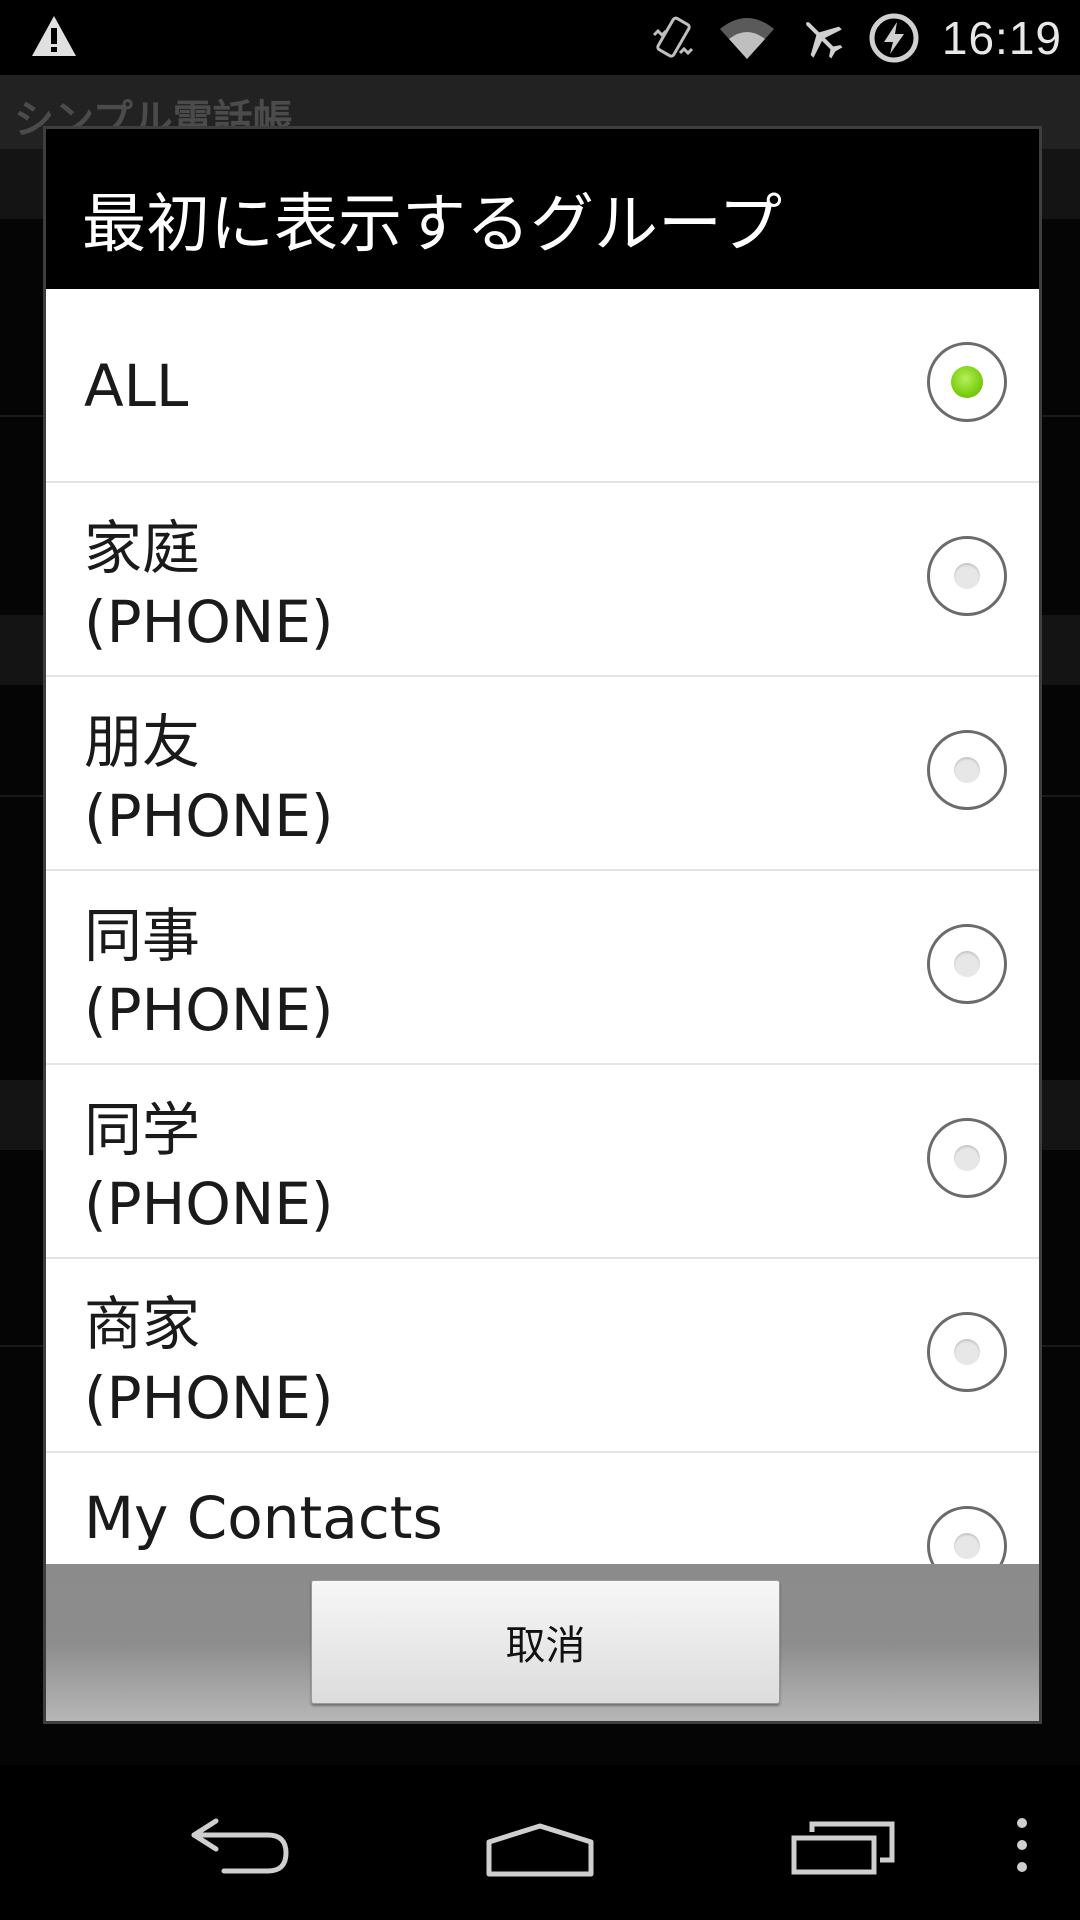 The height and width of the screenshot is (1920, 1080). Describe the element at coordinates (142, 548) in the screenshot. I see `option-label-name: 家庭` at that location.